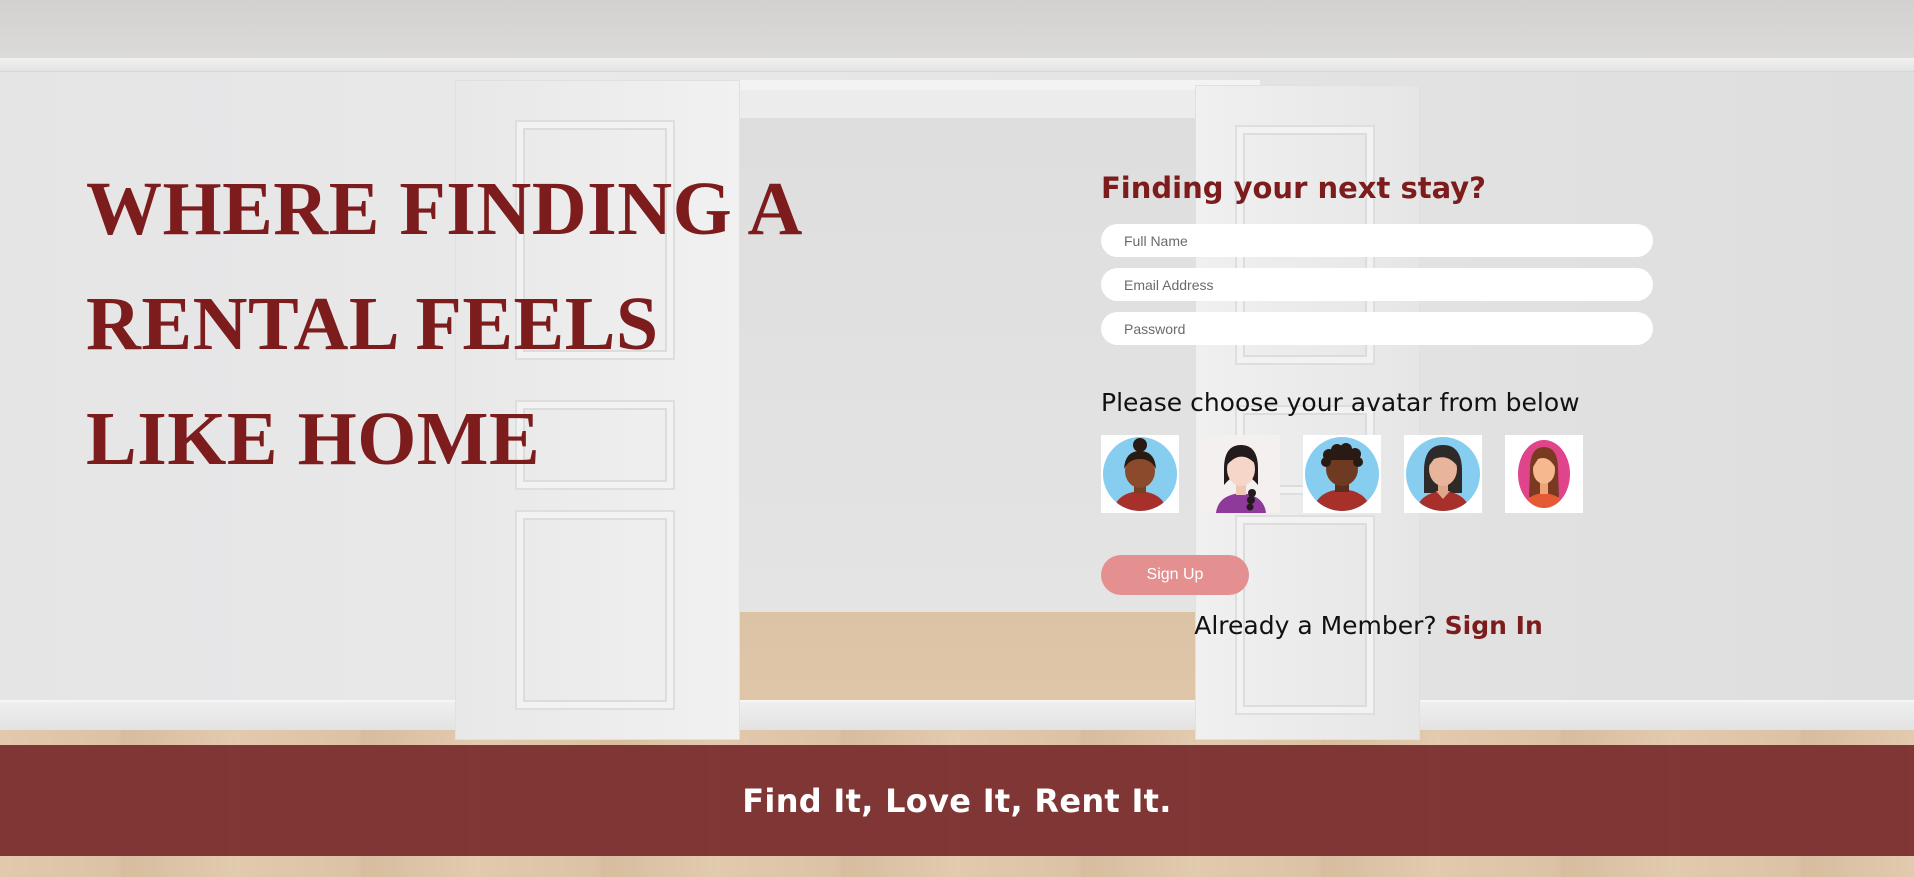 The image size is (1914, 877). Describe the element at coordinates (1377, 328) in the screenshot. I see `password-input` at that location.